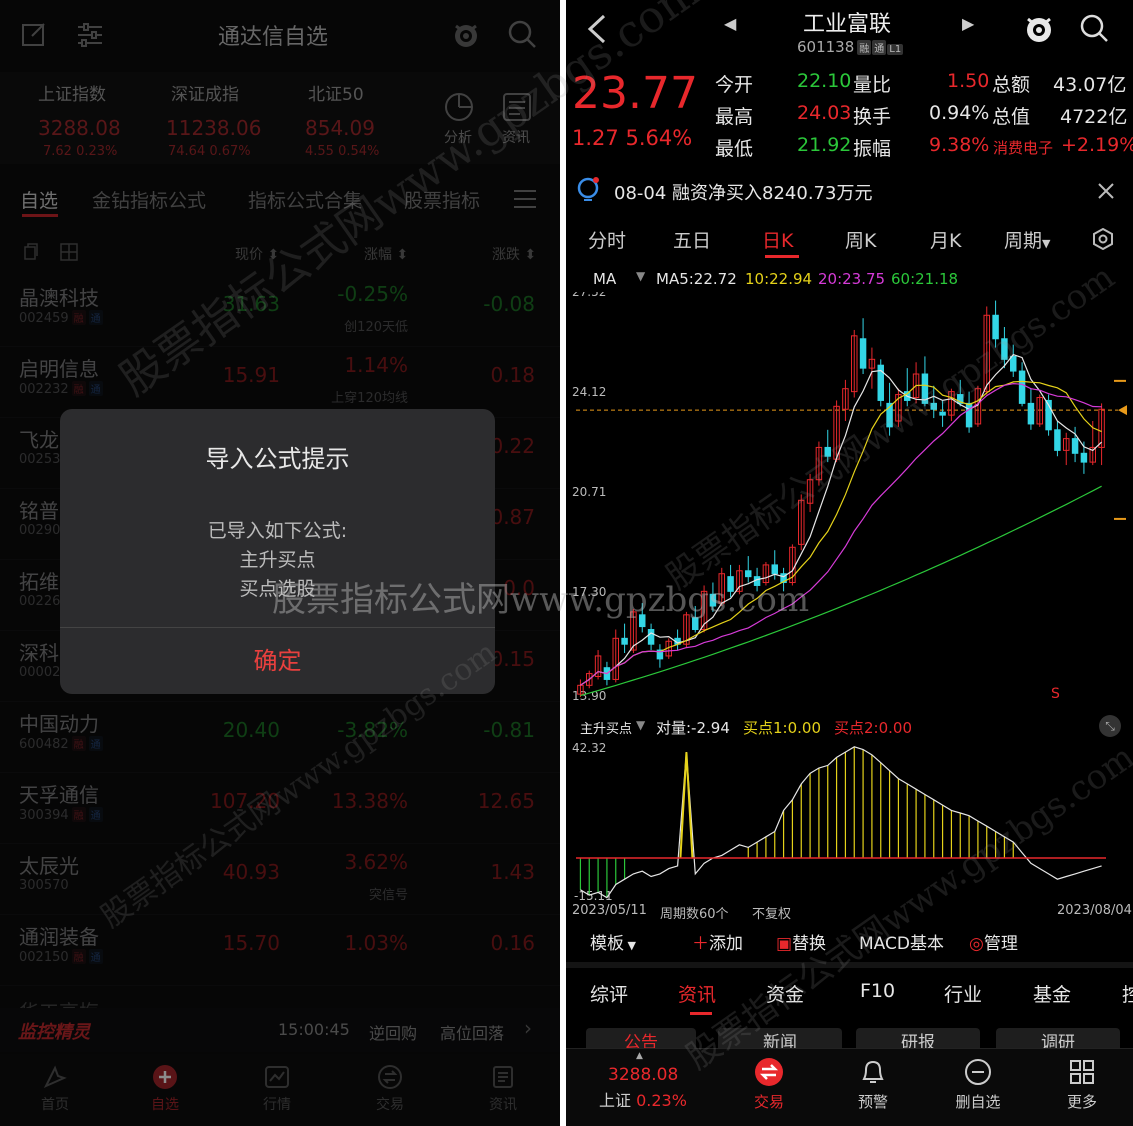 This screenshot has width=1133, height=1126. Describe the element at coordinates (609, 910) in the screenshot. I see `date-start: 2023/05/11` at that location.